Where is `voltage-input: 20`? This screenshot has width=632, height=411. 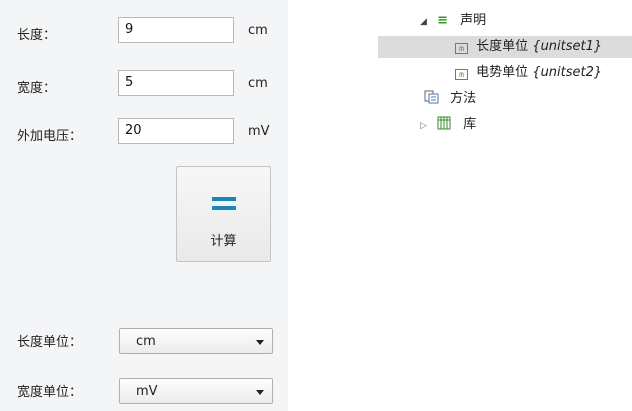
voltage-input: 20 is located at coordinates (176, 131).